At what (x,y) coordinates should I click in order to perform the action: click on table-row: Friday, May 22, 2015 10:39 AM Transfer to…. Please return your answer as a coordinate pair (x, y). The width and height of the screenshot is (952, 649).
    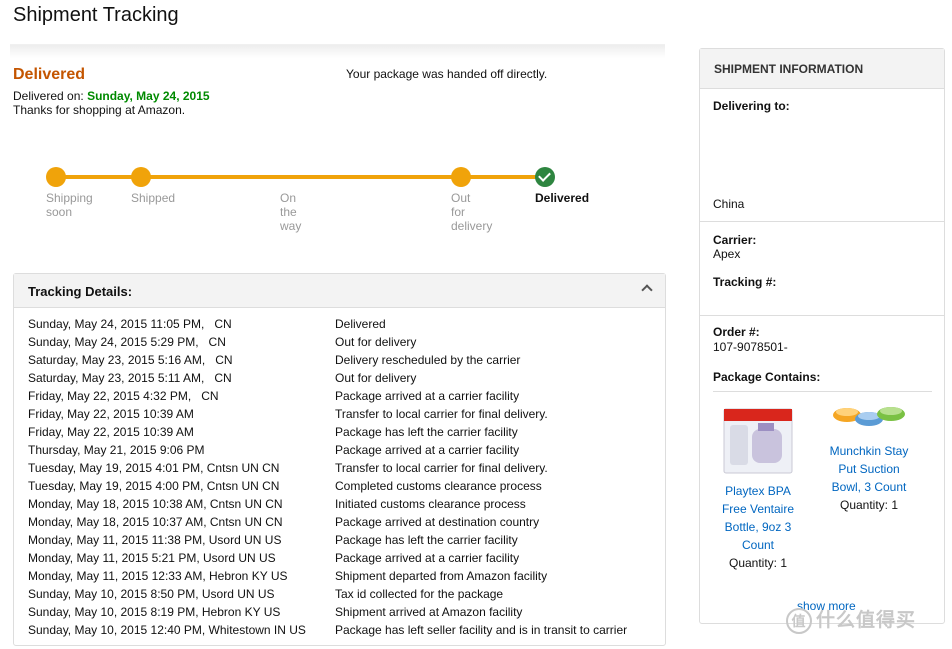
    Looking at the image, I should click on (327, 416).